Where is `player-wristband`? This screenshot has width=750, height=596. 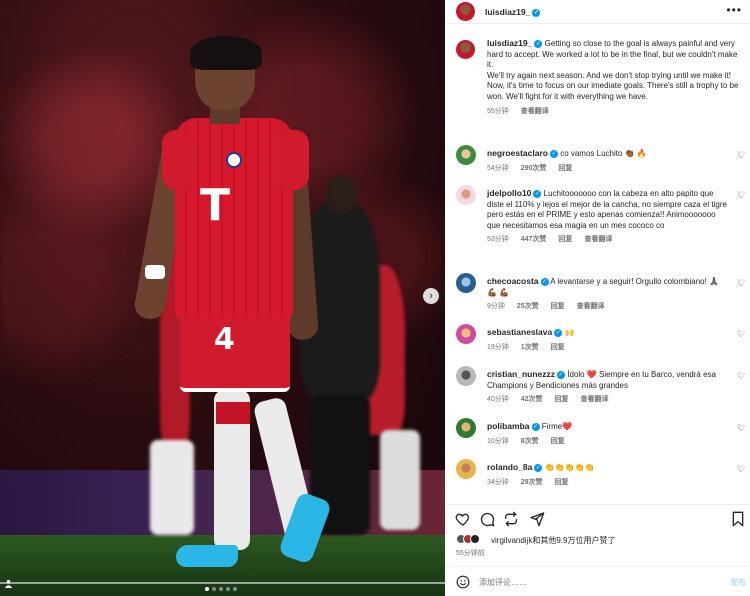
player-wristband is located at coordinates (155, 272).